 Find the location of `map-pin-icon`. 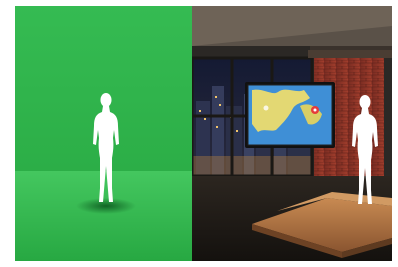

map-pin-icon is located at coordinates (315, 110).